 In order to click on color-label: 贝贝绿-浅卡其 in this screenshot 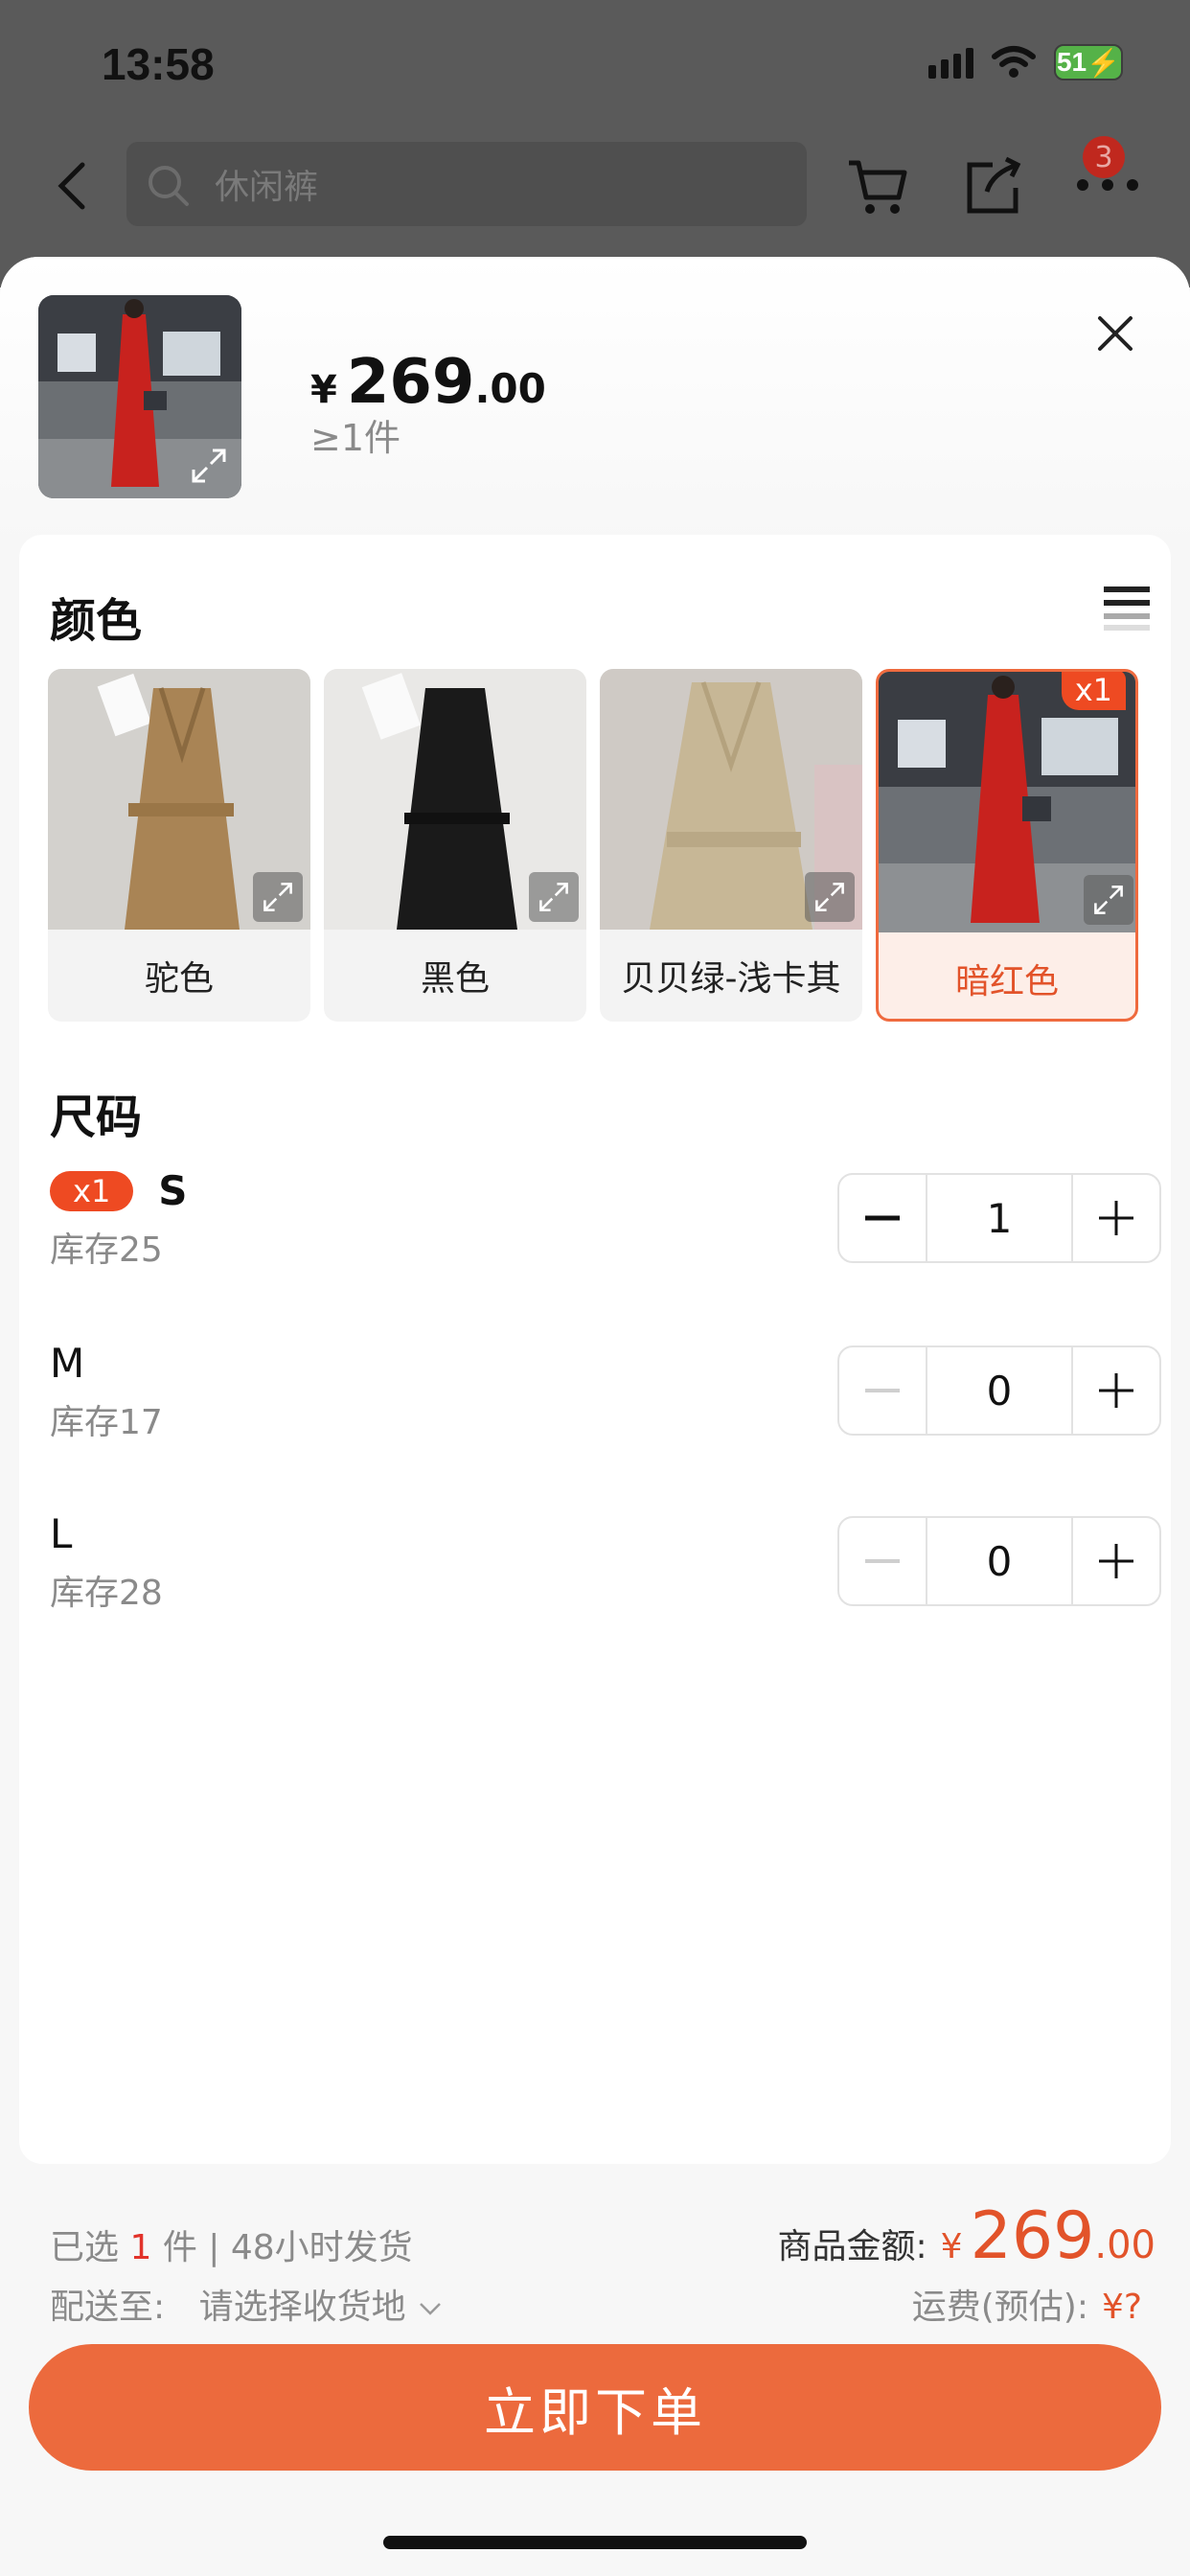, I will do `click(731, 979)`.